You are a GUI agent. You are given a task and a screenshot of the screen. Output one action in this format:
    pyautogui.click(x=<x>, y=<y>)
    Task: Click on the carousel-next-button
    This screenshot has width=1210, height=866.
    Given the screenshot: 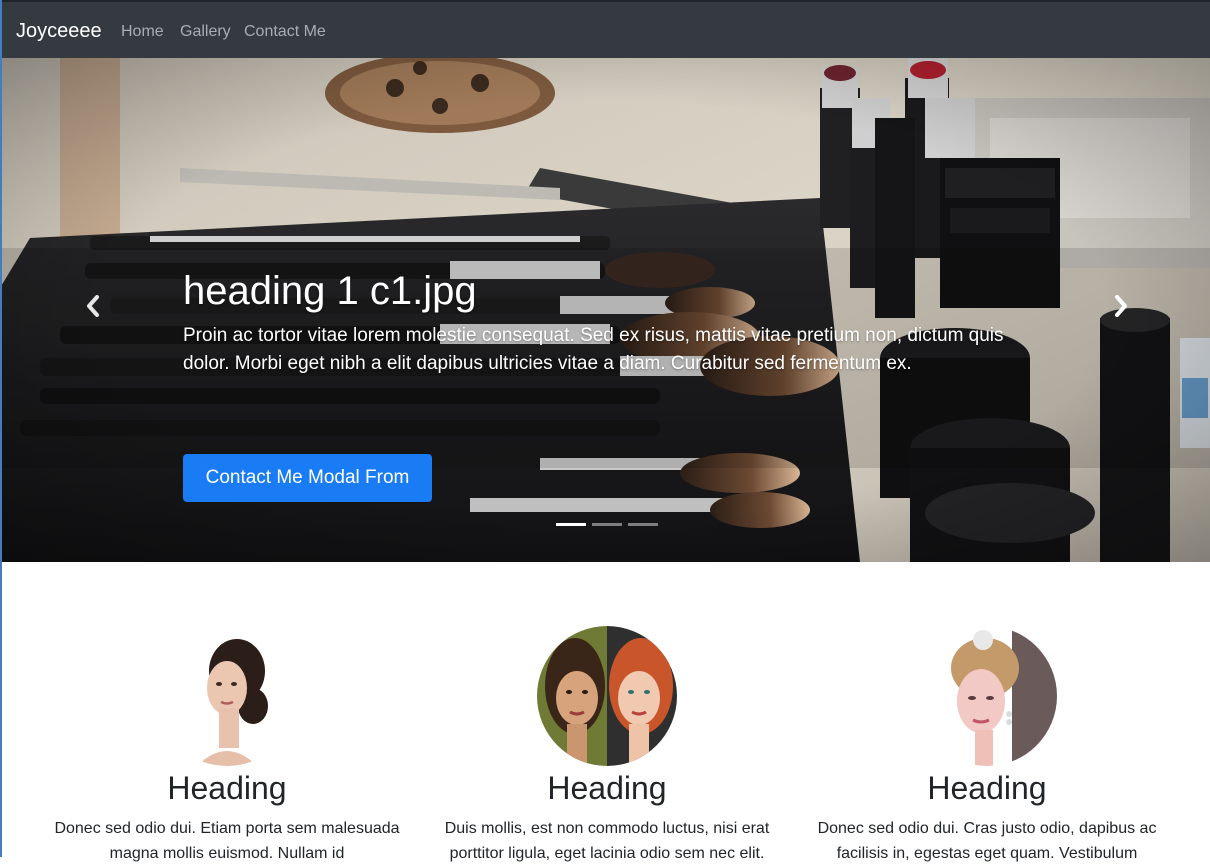 What is the action you would take?
    pyautogui.click(x=1121, y=306)
    